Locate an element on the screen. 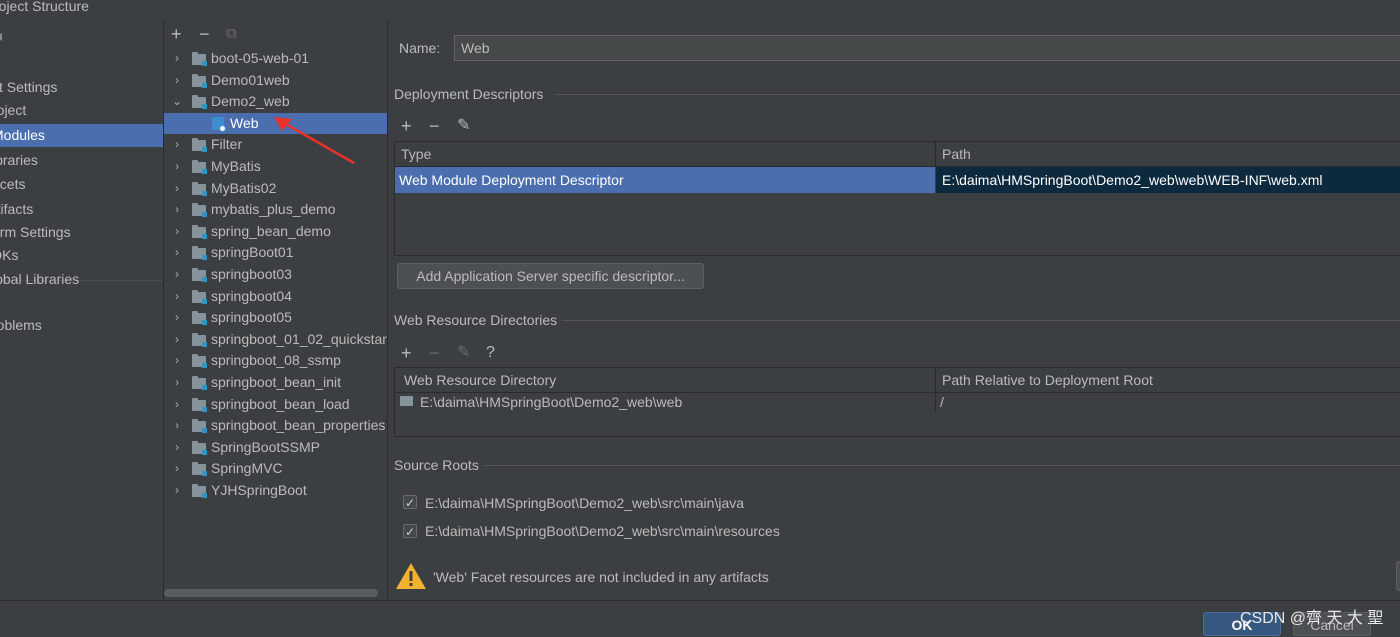  sidebar-item: DKs is located at coordinates (81, 255).